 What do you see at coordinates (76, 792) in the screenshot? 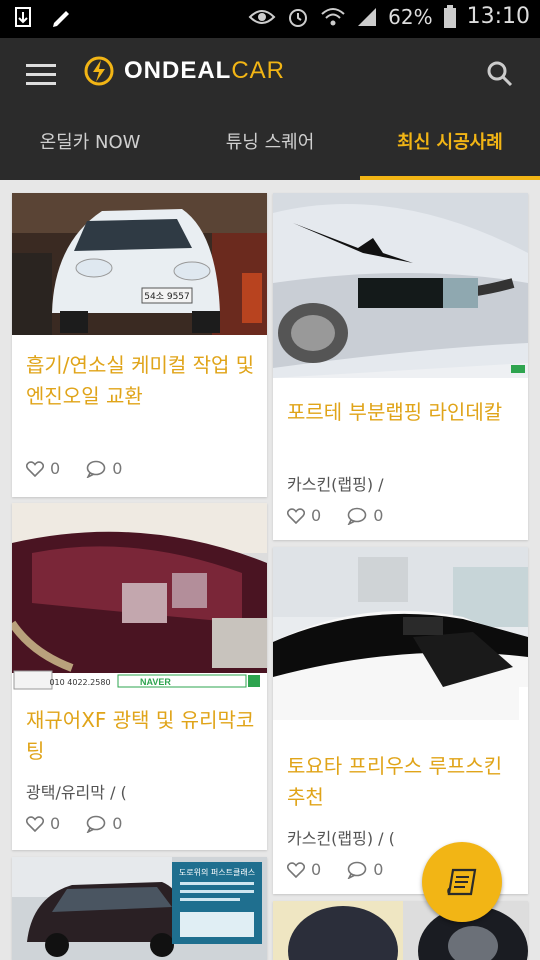
I see `post-category: 광택/유리막 / (` at bounding box center [76, 792].